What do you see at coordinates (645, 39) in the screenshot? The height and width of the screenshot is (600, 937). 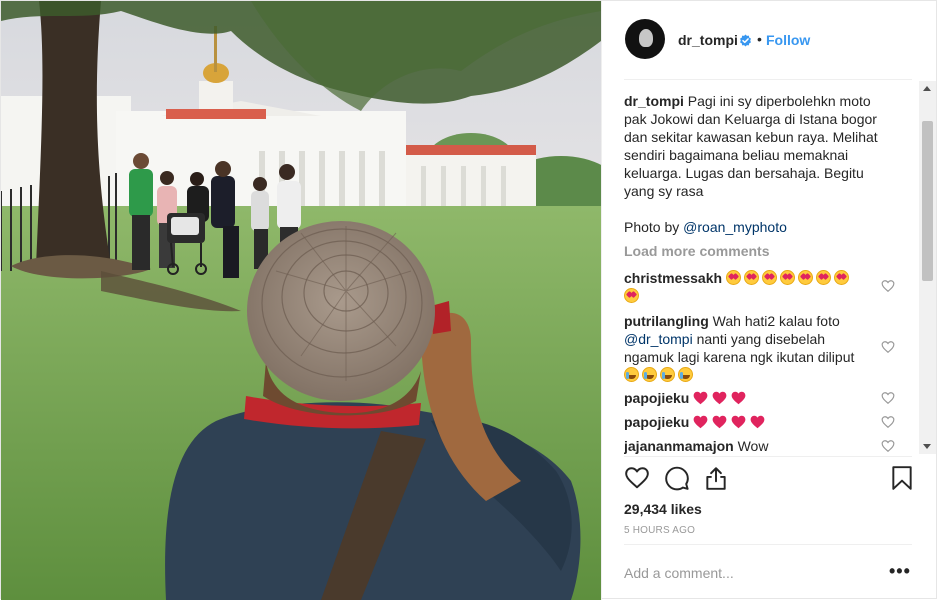 I see `avatar` at bounding box center [645, 39].